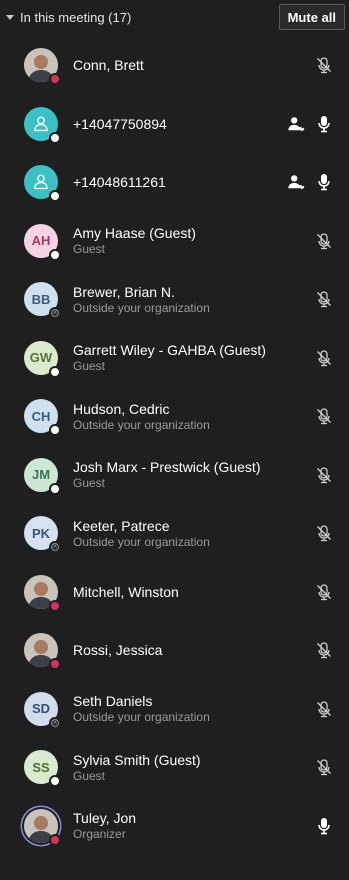 Image resolution: width=349 pixels, height=880 pixels. What do you see at coordinates (174, 124) in the screenshot?
I see `participant-row: +14047750894` at bounding box center [174, 124].